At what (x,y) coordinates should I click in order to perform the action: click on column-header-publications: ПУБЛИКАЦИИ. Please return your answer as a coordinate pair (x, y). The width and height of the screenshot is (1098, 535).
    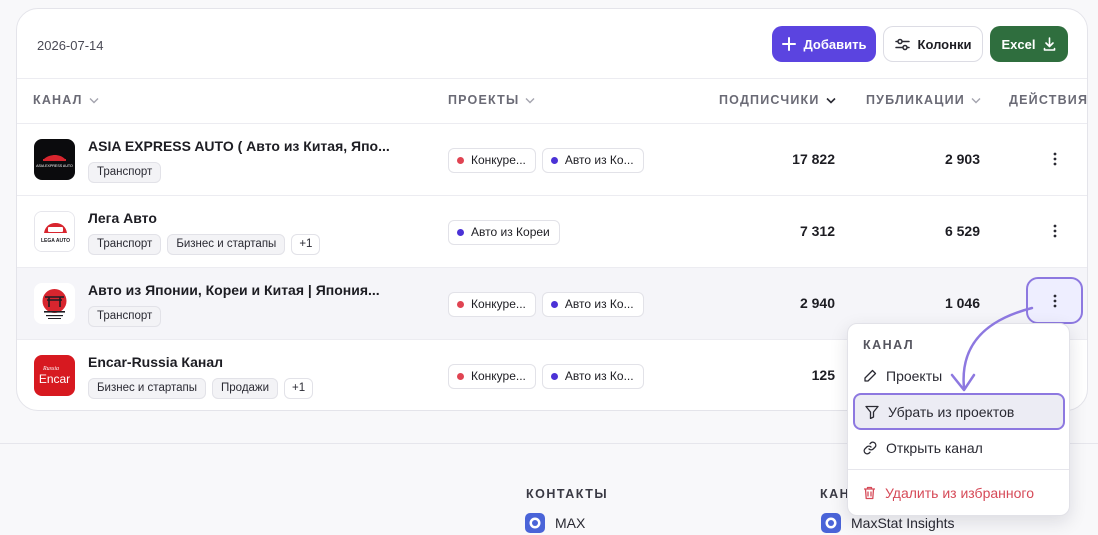
    Looking at the image, I should click on (923, 100).